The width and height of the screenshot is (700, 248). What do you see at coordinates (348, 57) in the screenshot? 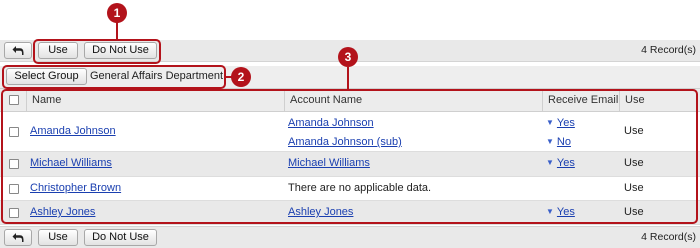
I see `callout-3-badge: 3` at bounding box center [348, 57].